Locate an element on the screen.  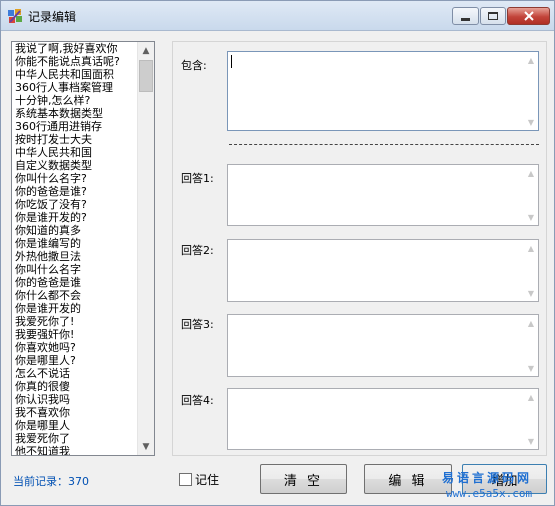
window-title: 记录编辑 is located at coordinates (52, 17).